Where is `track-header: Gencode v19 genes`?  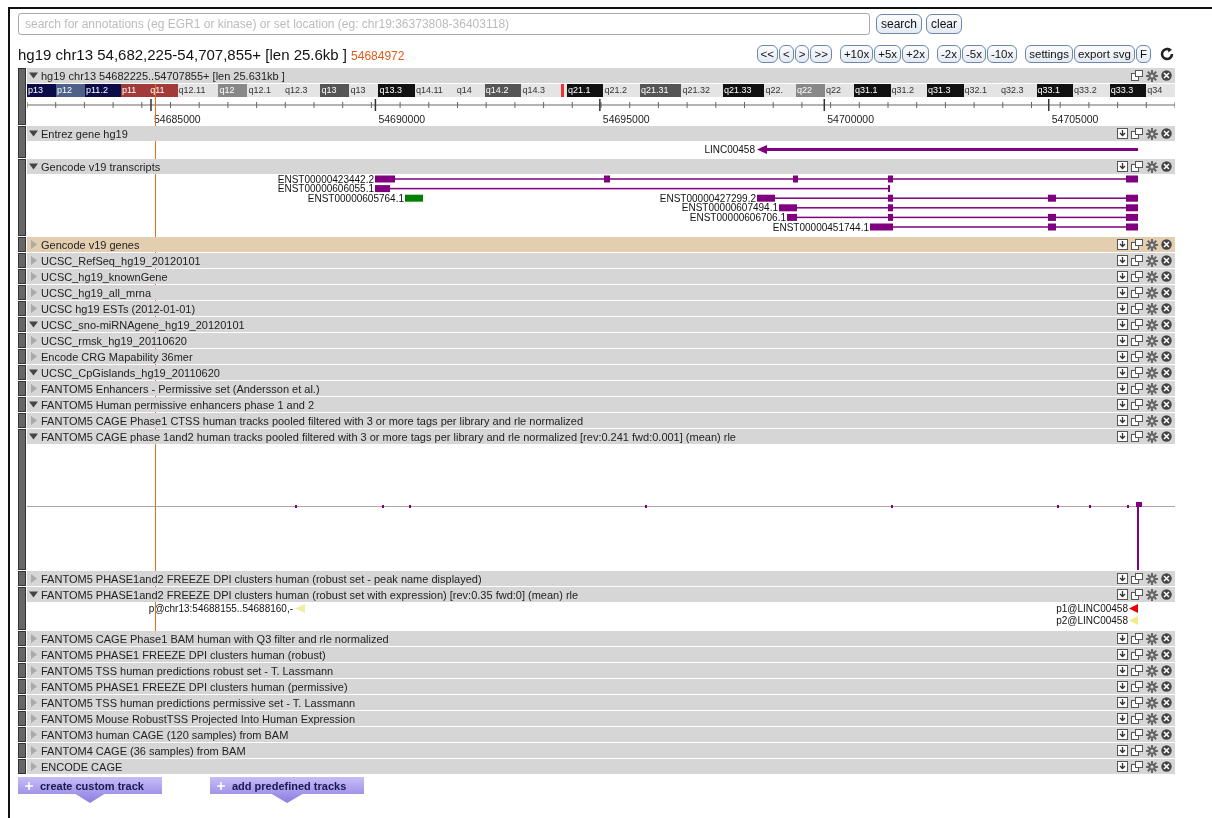
track-header: Gencode v19 genes is located at coordinates (601, 244).